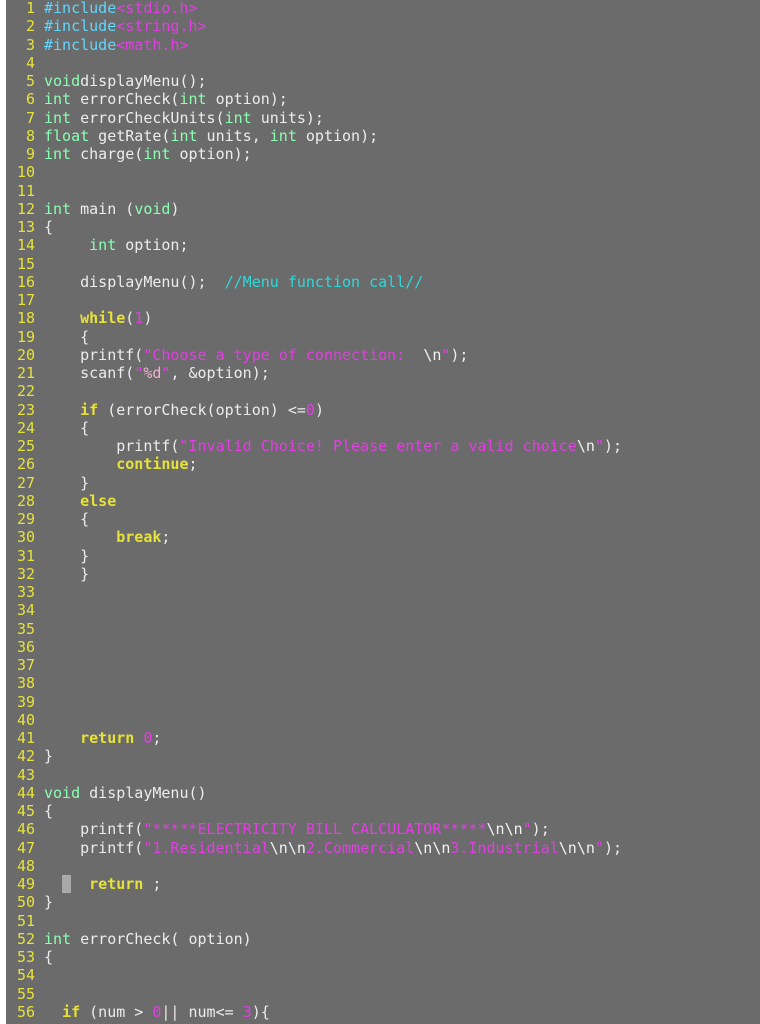 The height and width of the screenshot is (1024, 760). What do you see at coordinates (314, 537) in the screenshot?
I see `code-line: 30 break;` at bounding box center [314, 537].